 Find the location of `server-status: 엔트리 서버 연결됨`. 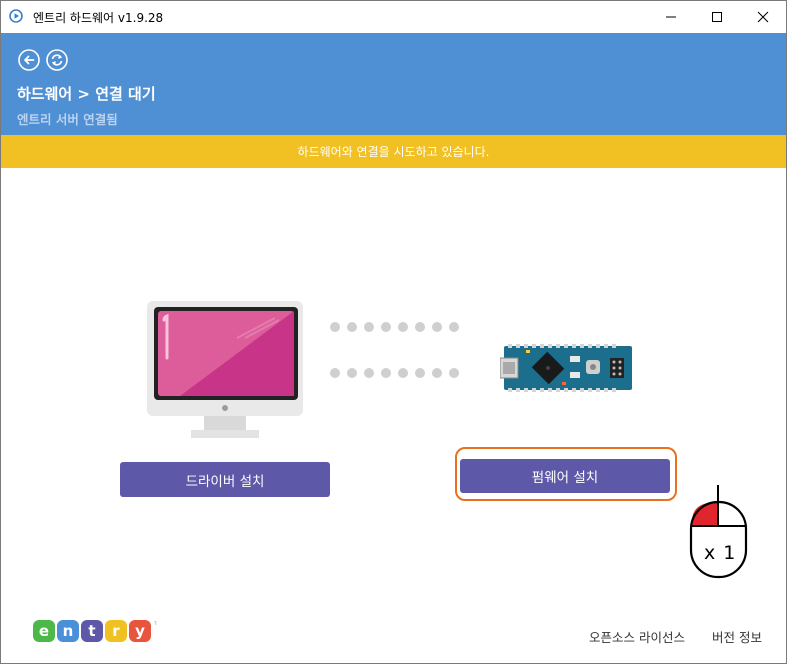

server-status: 엔트리 서버 연결됨 is located at coordinates (67, 119).